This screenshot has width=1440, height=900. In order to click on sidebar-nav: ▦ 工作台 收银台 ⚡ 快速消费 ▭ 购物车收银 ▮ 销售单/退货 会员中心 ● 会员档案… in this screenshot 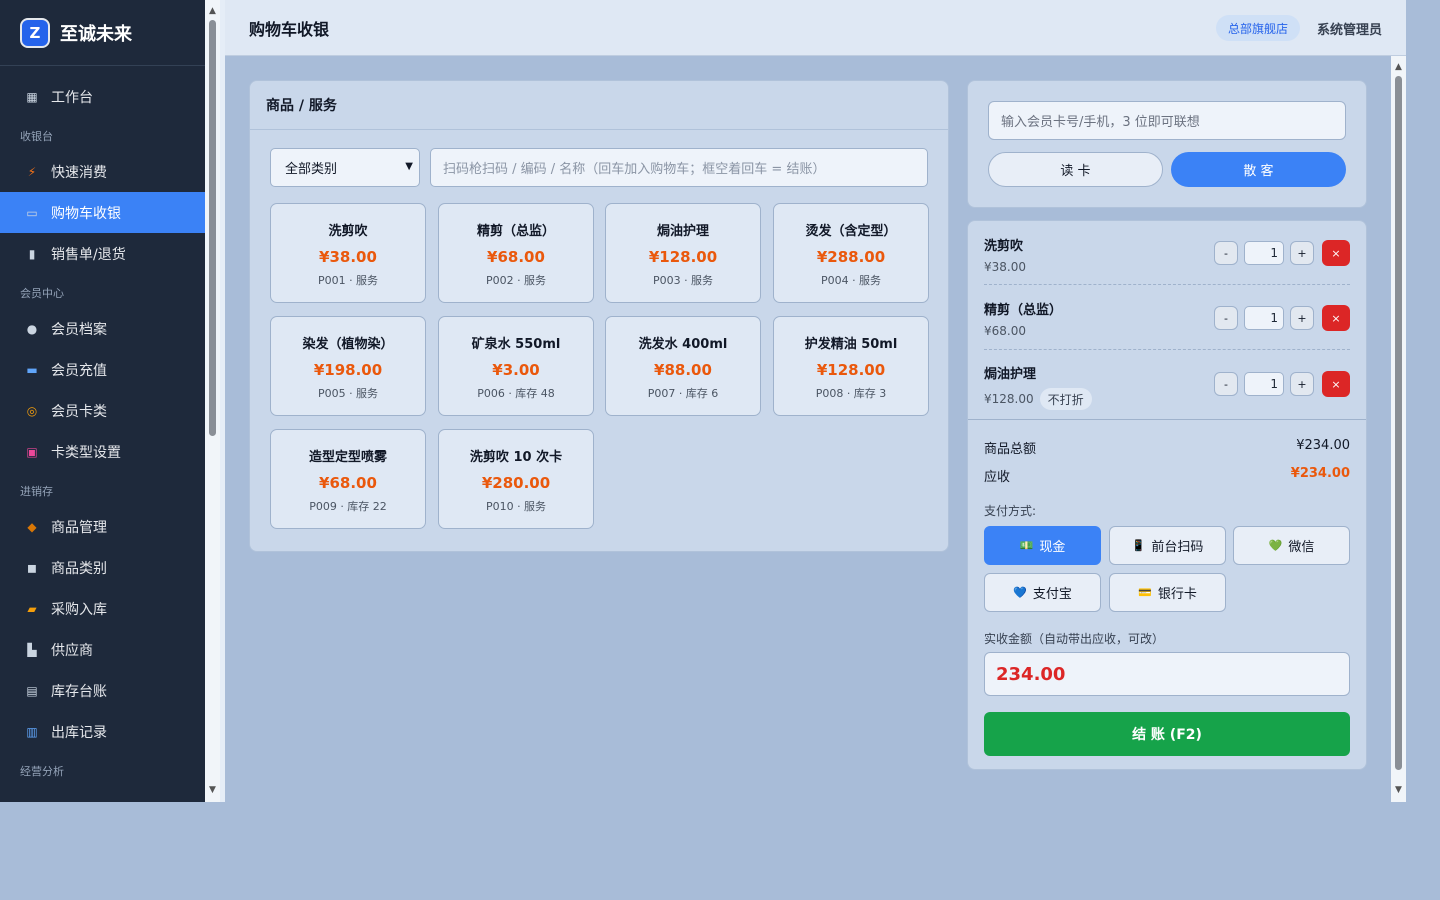, I will do `click(102, 426)`.